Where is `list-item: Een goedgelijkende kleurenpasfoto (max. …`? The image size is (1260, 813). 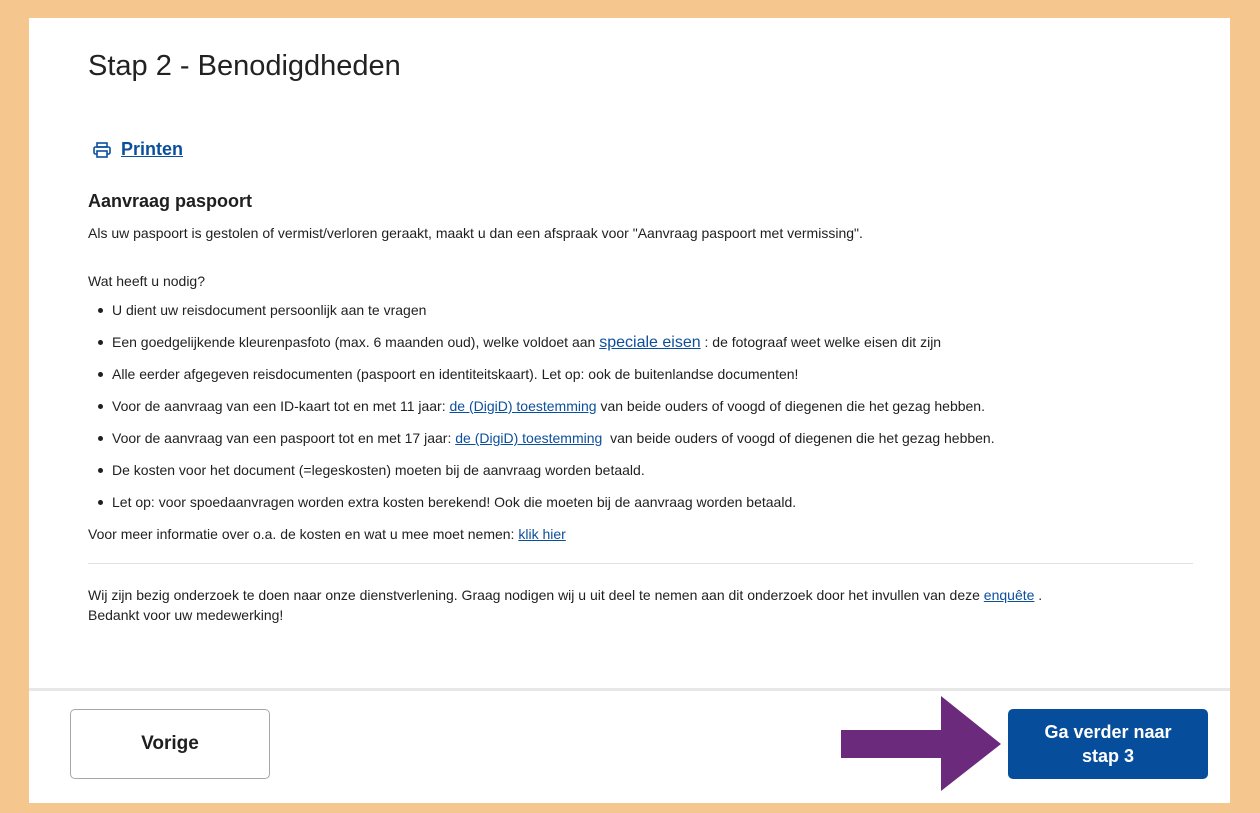 list-item: Een goedgelijkende kleurenpasfoto (max. … is located at coordinates (541, 349).